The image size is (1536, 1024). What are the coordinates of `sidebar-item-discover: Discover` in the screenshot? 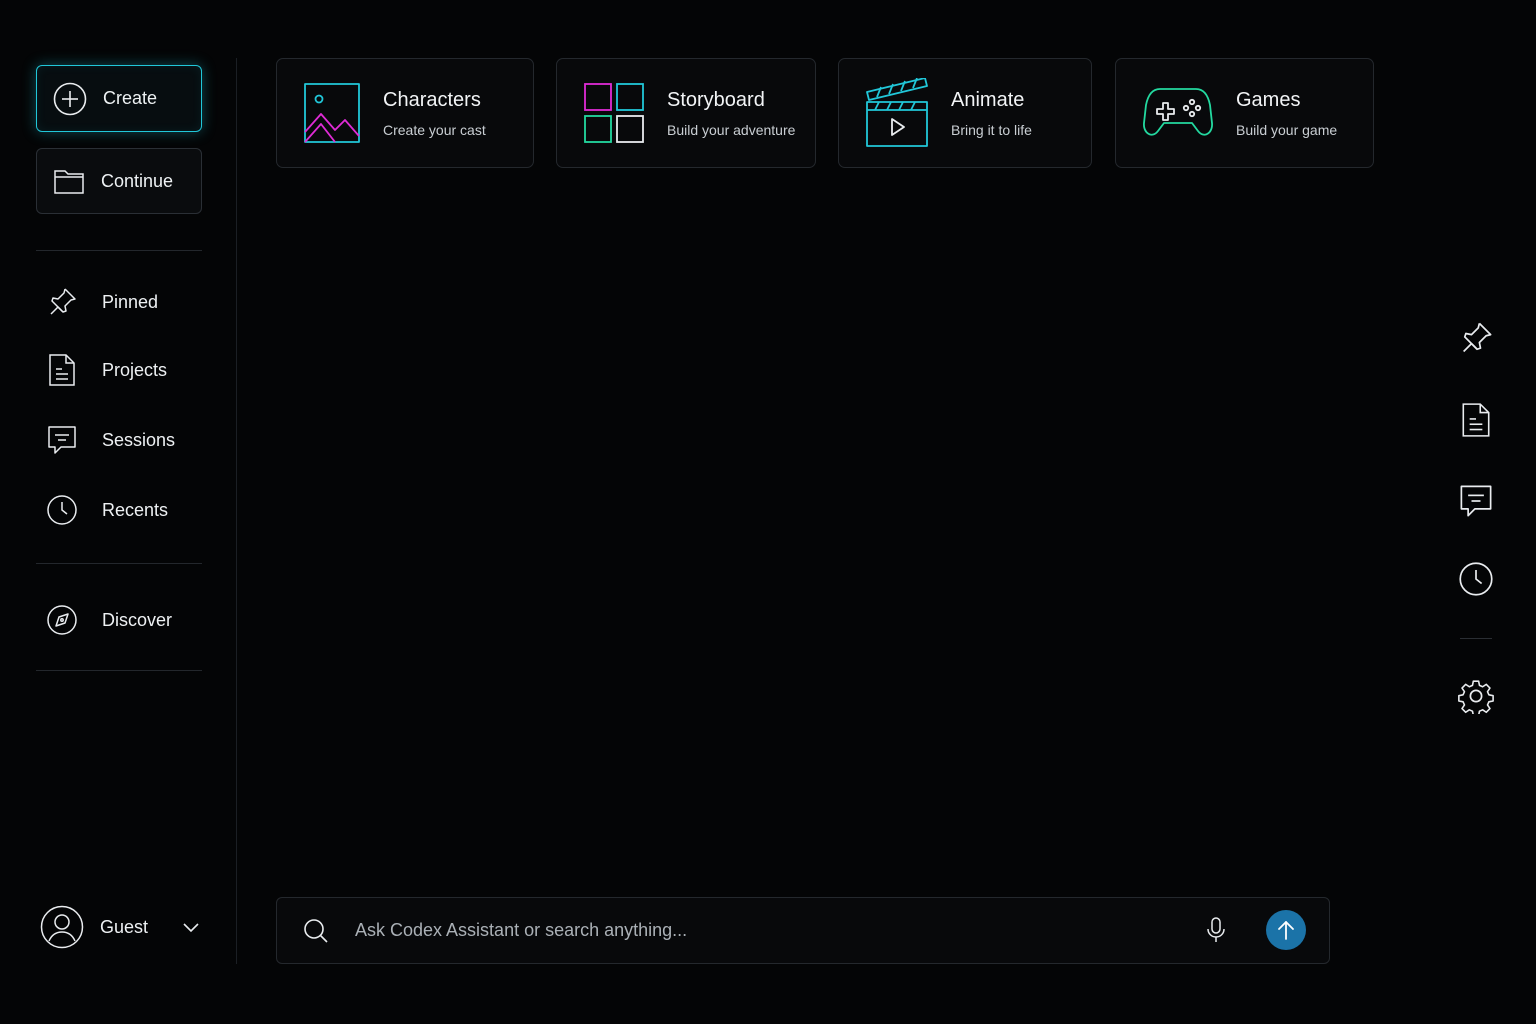 It's located at (131, 620).